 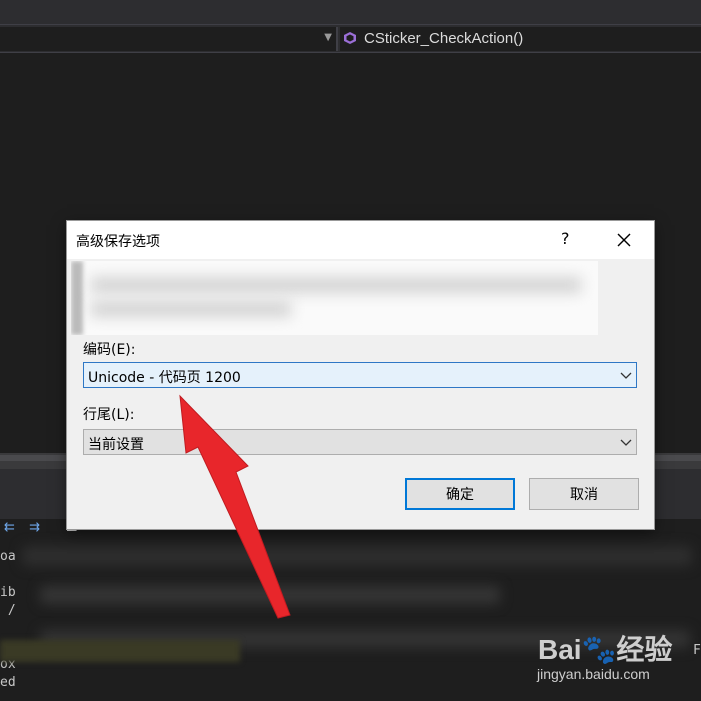 I want to click on blurred-description, so click(x=334, y=298).